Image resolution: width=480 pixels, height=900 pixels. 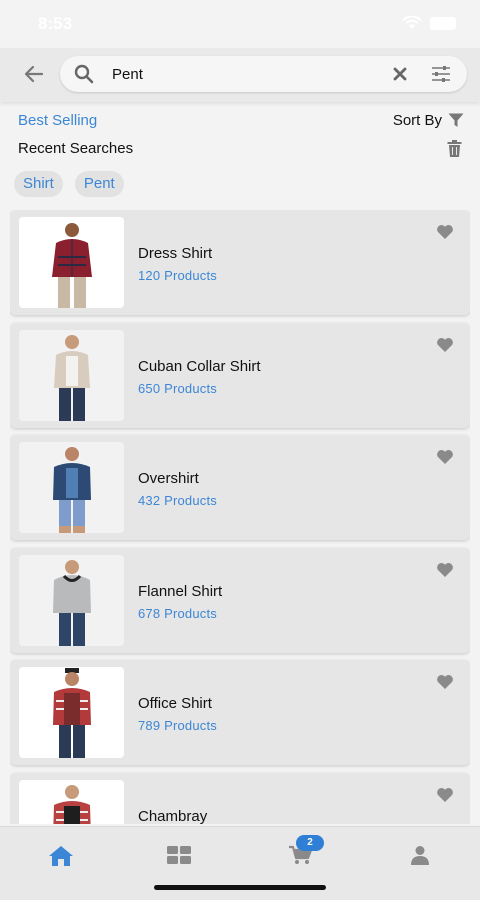 What do you see at coordinates (240, 375) in the screenshot?
I see `product-card-cuban-collar-shirt: Cuban Collar Shirt 650 Products` at bounding box center [240, 375].